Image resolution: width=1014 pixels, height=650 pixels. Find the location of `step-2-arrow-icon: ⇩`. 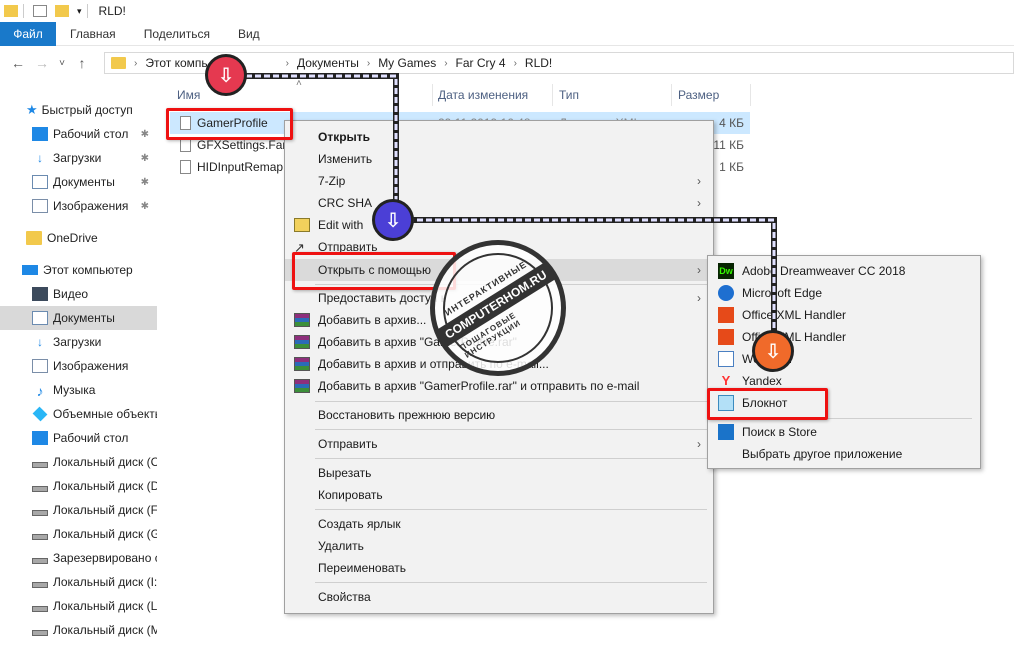

step-2-arrow-icon: ⇩ is located at coordinates (393, 220).